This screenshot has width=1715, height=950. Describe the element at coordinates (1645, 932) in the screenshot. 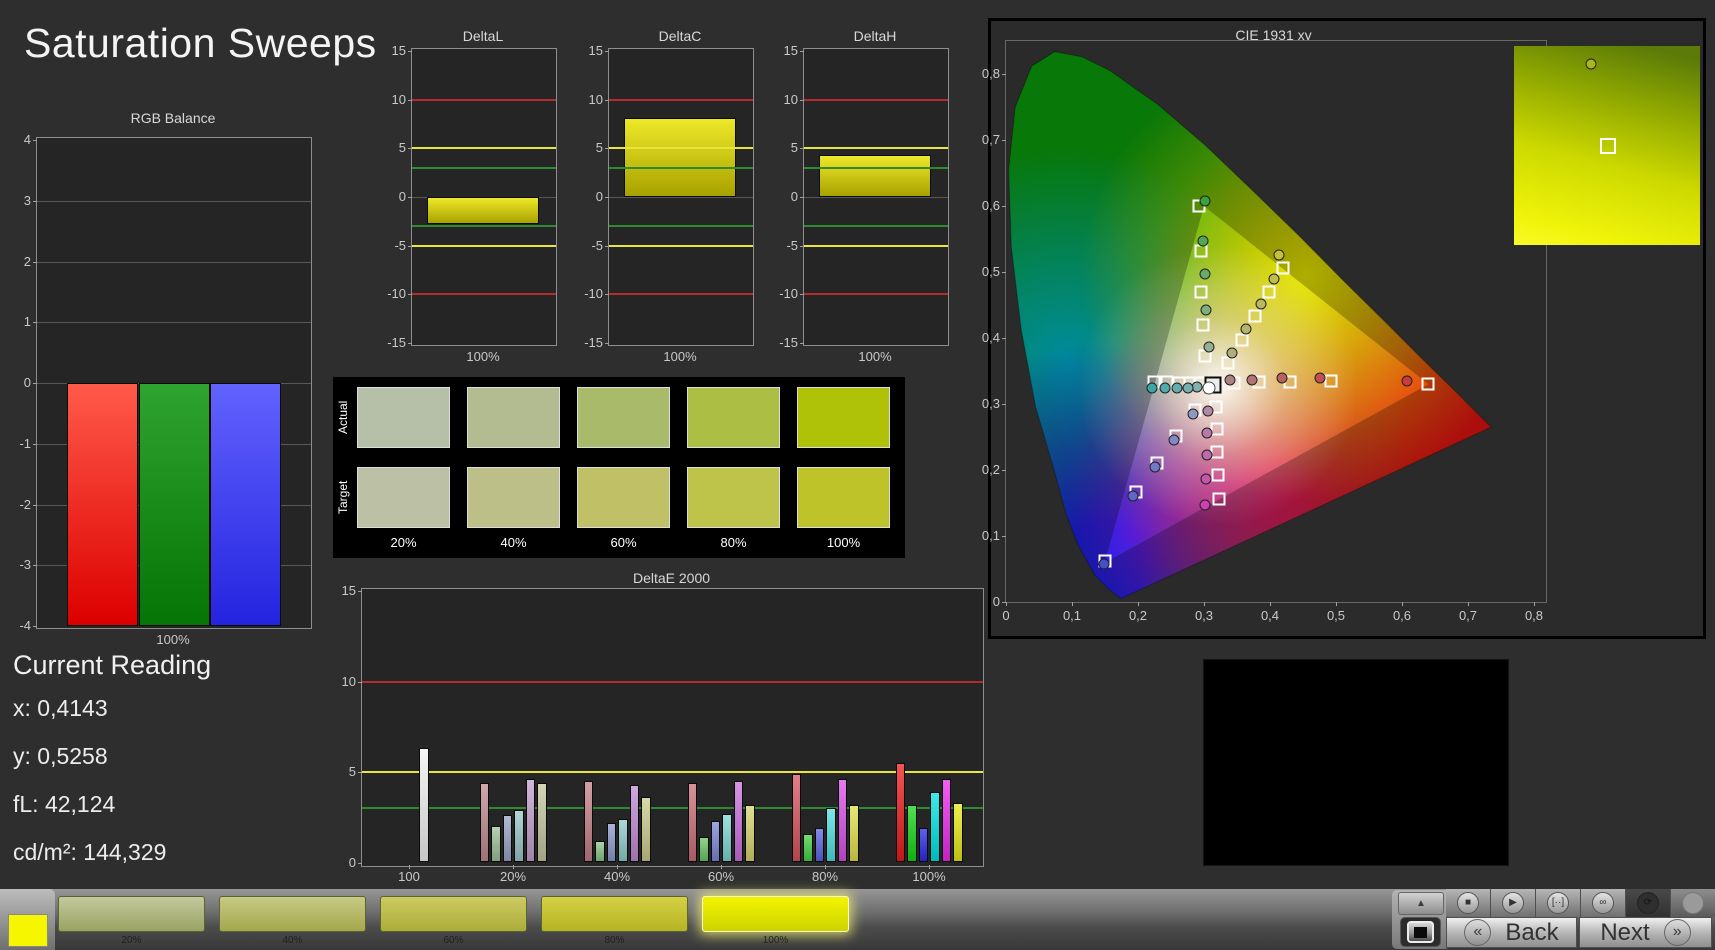

I see `next-button: Next »` at that location.